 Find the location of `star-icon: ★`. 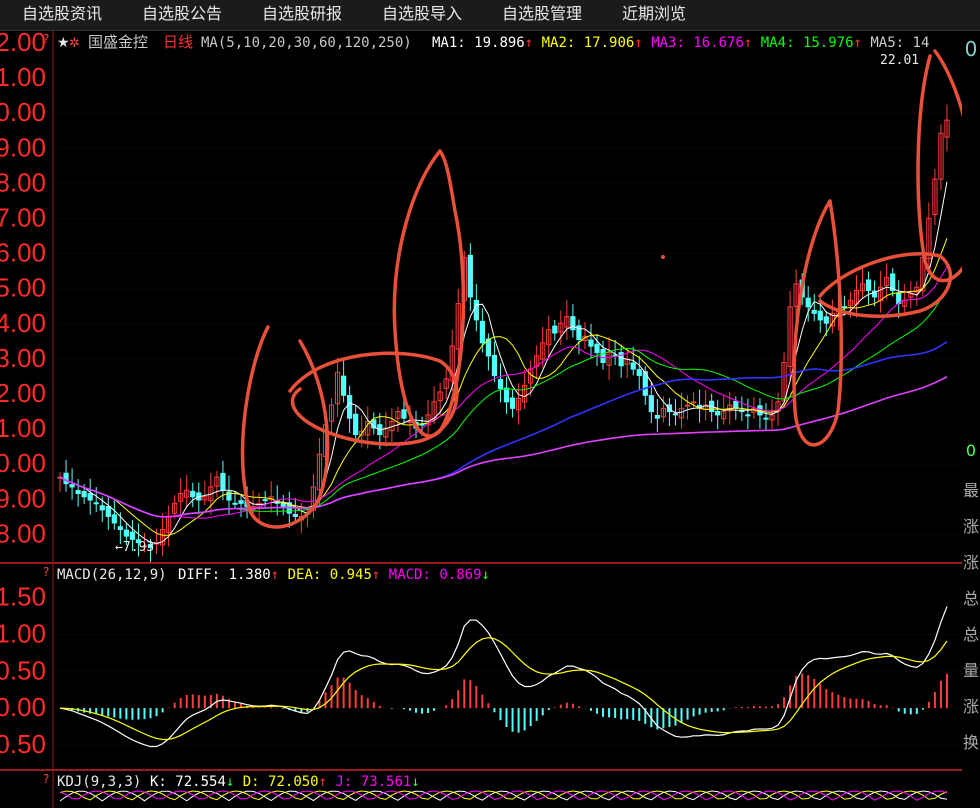

star-icon: ★ is located at coordinates (63, 43).